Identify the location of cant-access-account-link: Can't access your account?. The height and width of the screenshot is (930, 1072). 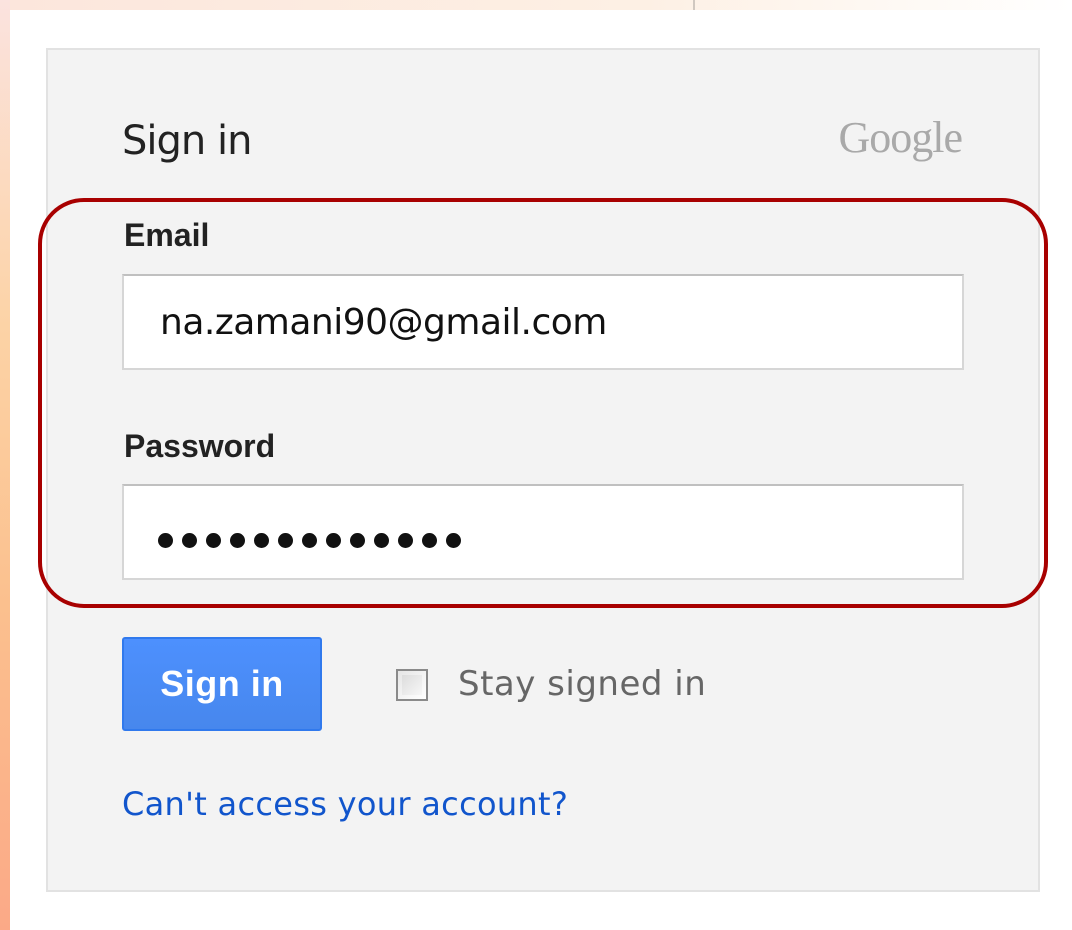
(345, 804).